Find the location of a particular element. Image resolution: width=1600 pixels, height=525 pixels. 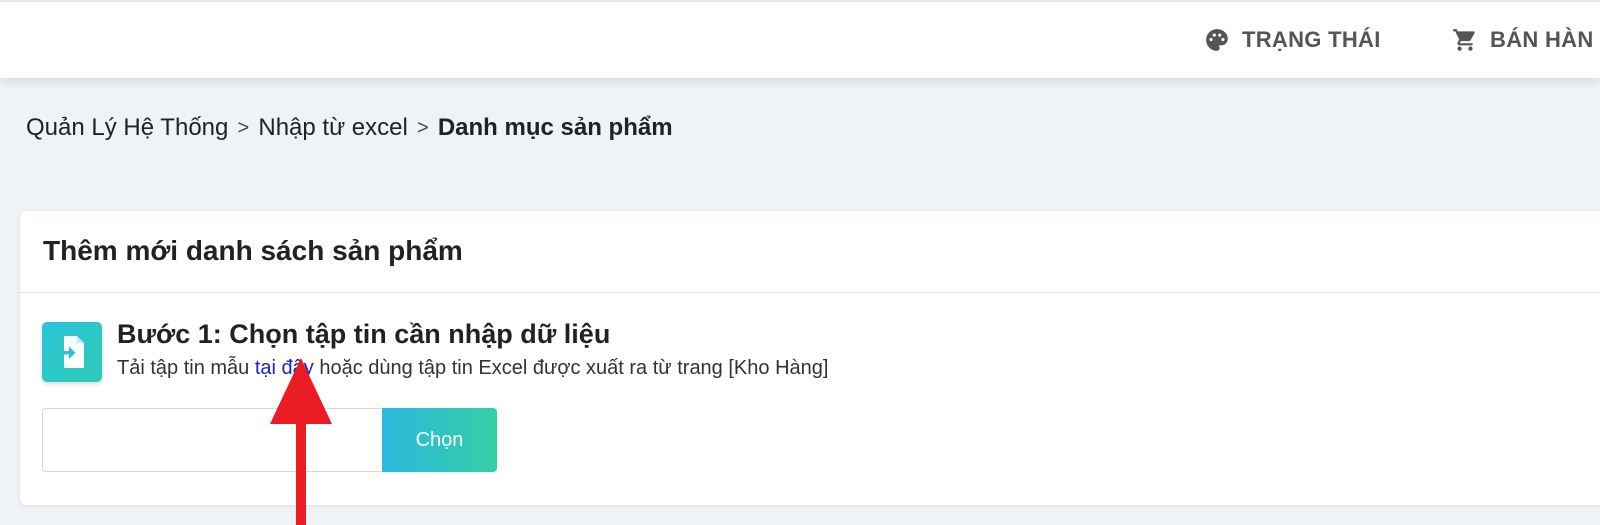

nav-item-sales: BÁN HÀN is located at coordinates (1523, 40).